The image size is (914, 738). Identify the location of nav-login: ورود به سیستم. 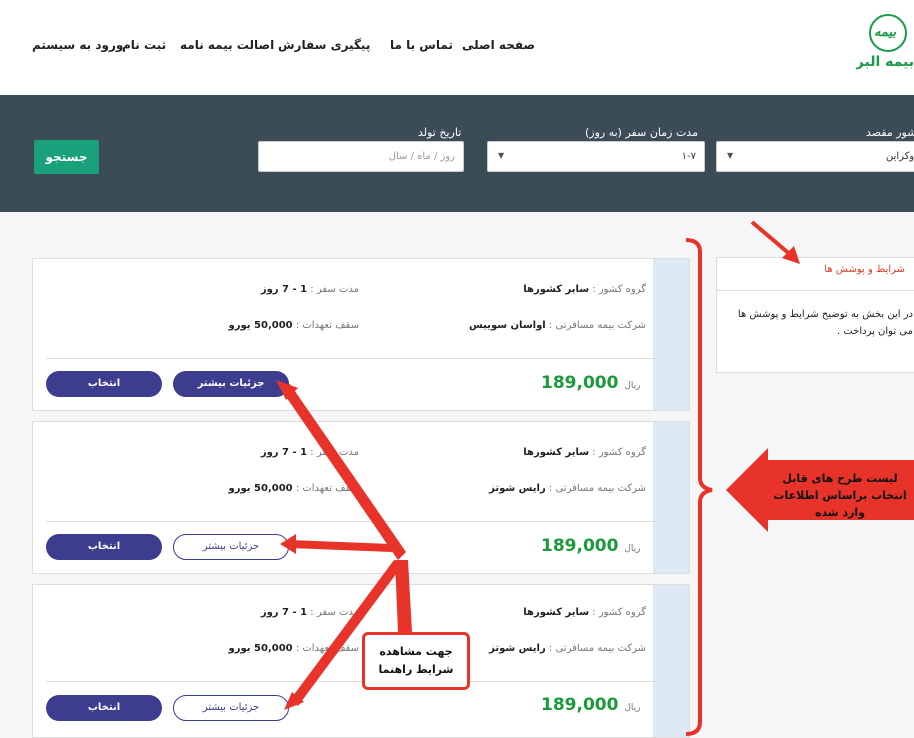
(77, 45).